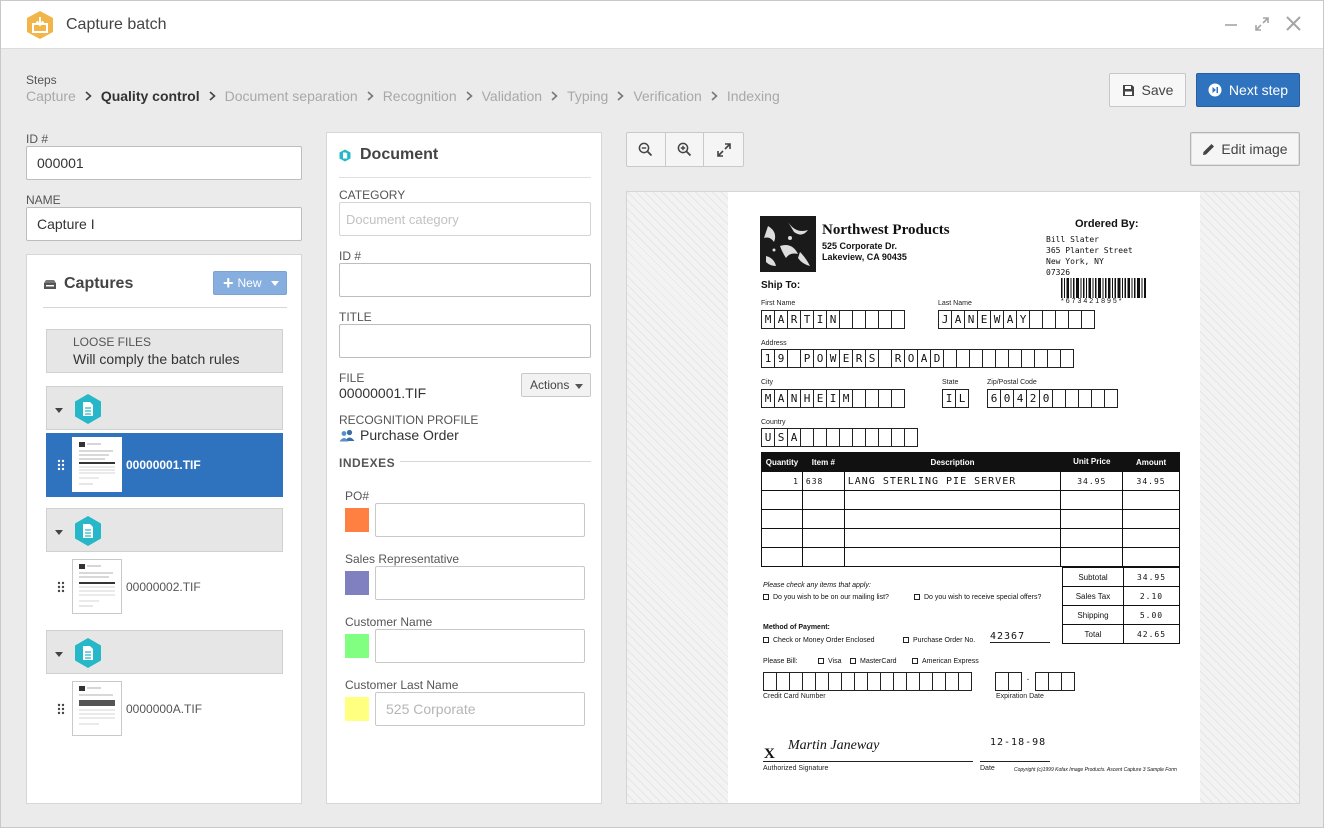  Describe the element at coordinates (150, 96) in the screenshot. I see `step-quality-control: Quality control` at that location.